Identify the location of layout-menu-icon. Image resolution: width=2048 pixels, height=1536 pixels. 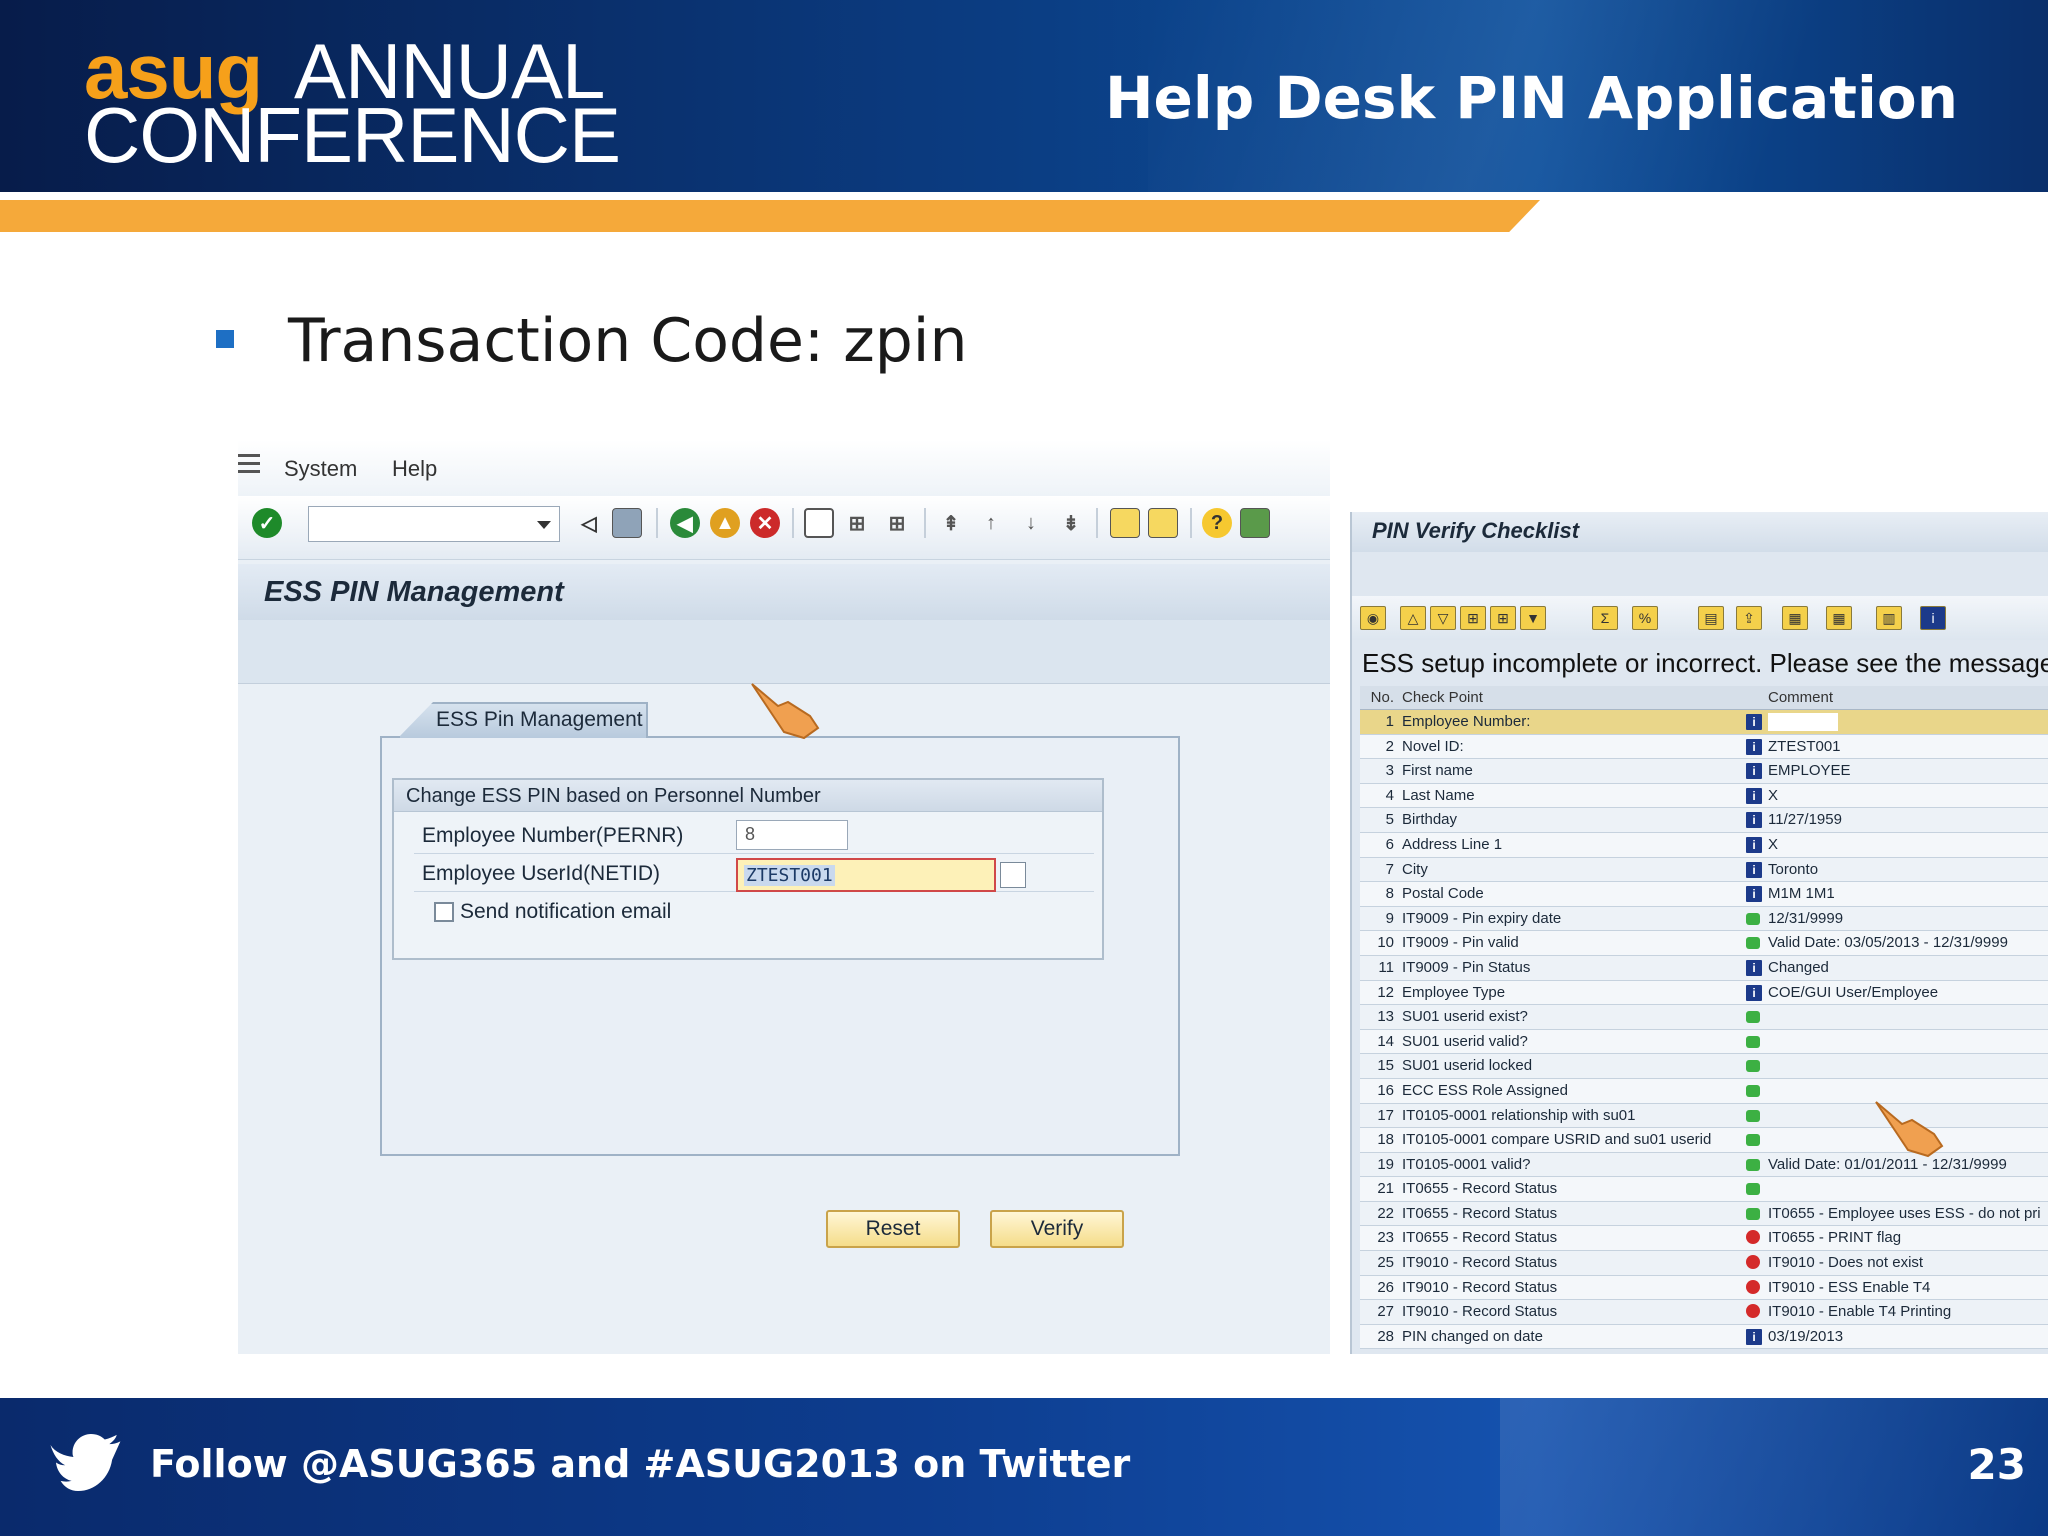
(1255, 523).